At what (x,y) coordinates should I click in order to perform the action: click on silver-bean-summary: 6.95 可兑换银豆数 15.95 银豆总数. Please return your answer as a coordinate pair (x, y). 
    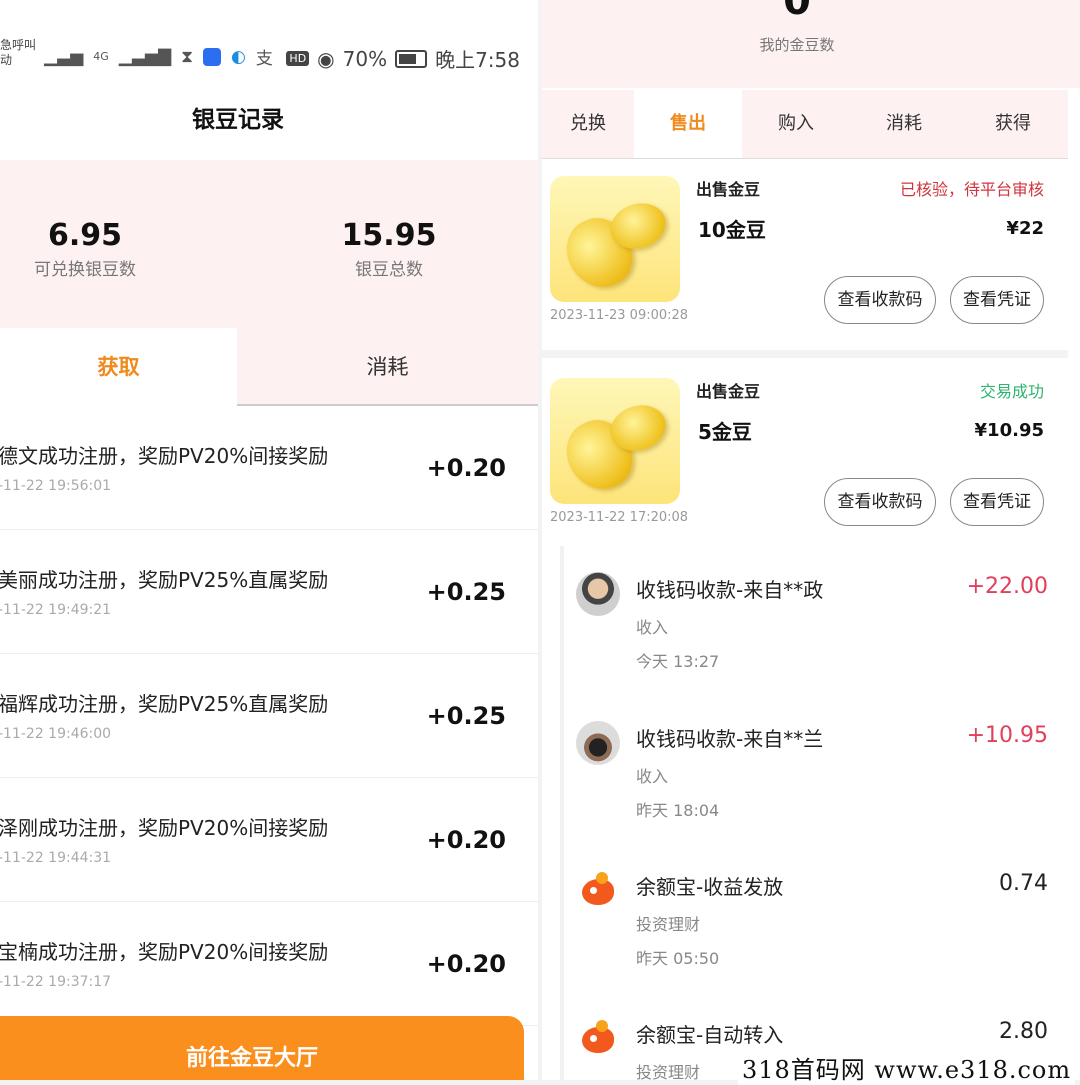
    Looking at the image, I should click on (269, 244).